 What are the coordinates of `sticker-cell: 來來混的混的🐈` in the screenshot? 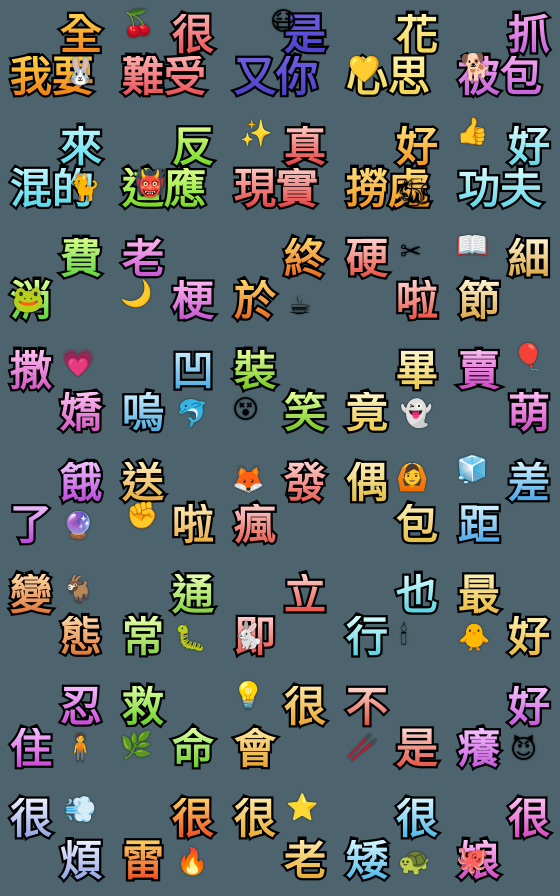 It's located at (56, 168).